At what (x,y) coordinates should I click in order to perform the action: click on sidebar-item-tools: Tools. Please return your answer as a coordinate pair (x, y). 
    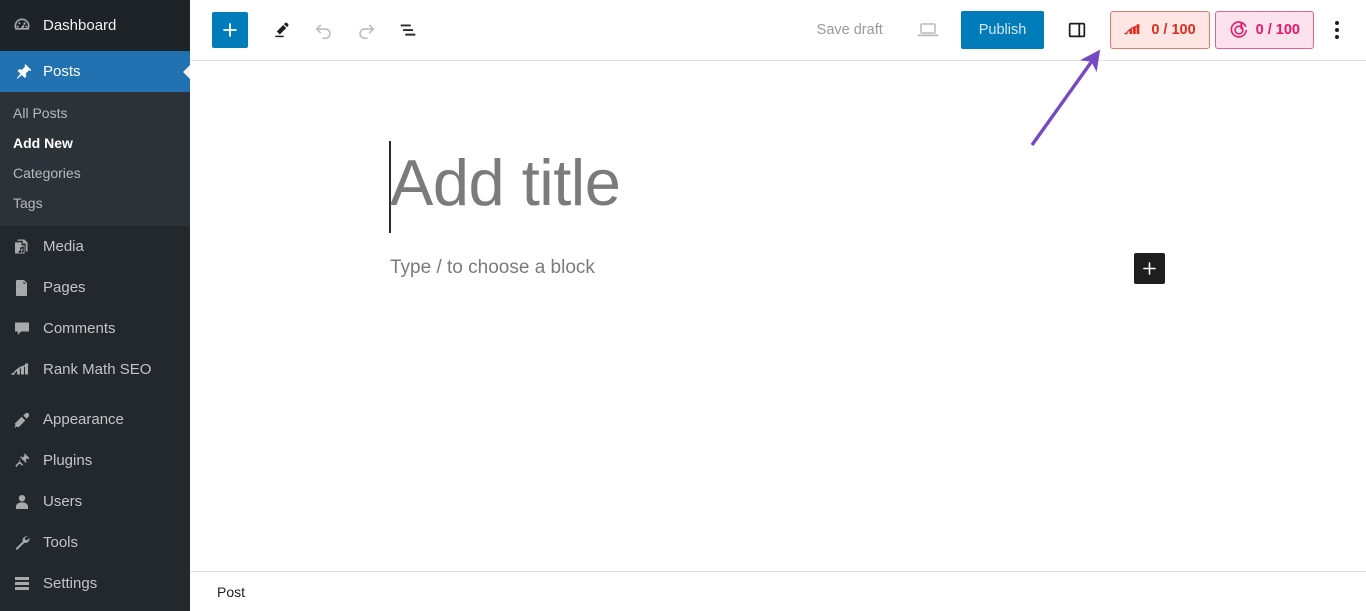
    Looking at the image, I should click on (95, 542).